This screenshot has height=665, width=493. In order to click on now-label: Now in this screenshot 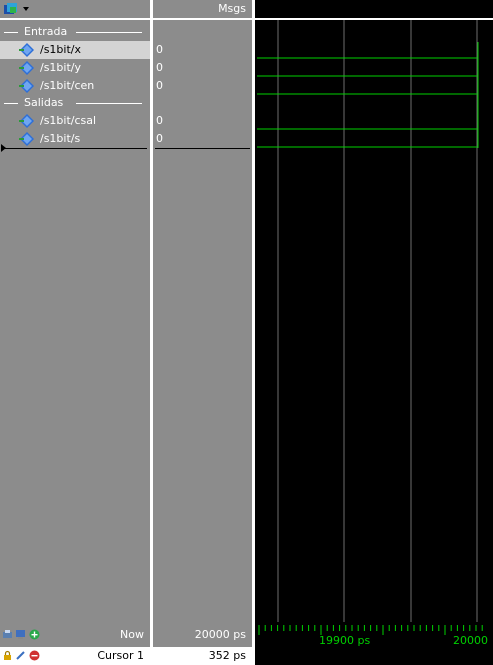, I will do `click(132, 634)`.